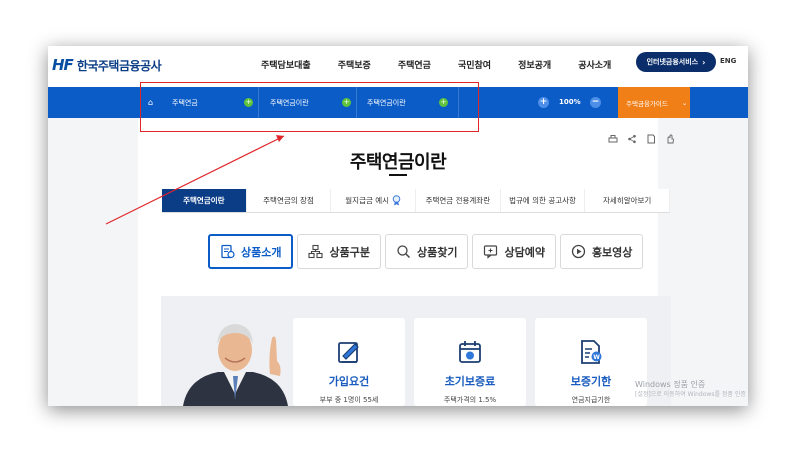 This screenshot has width=806, height=465. I want to click on housing-finance-guide-dropdown: 주택금융가이드 ⌄, so click(654, 102).